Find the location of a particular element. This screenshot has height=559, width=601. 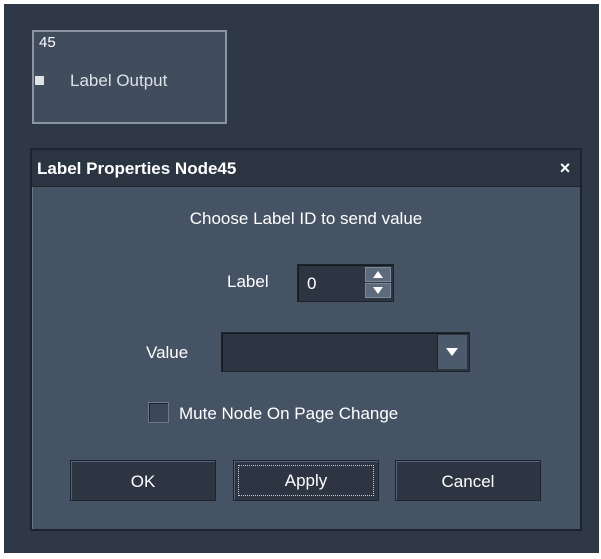

arrow-down-icon is located at coordinates (378, 290).